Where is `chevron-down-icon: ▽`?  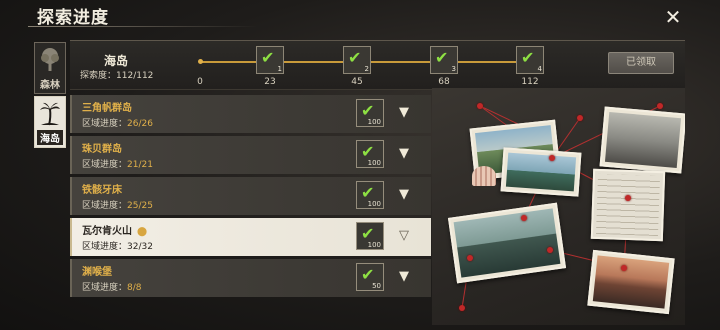 chevron-down-icon: ▽ is located at coordinates (404, 236).